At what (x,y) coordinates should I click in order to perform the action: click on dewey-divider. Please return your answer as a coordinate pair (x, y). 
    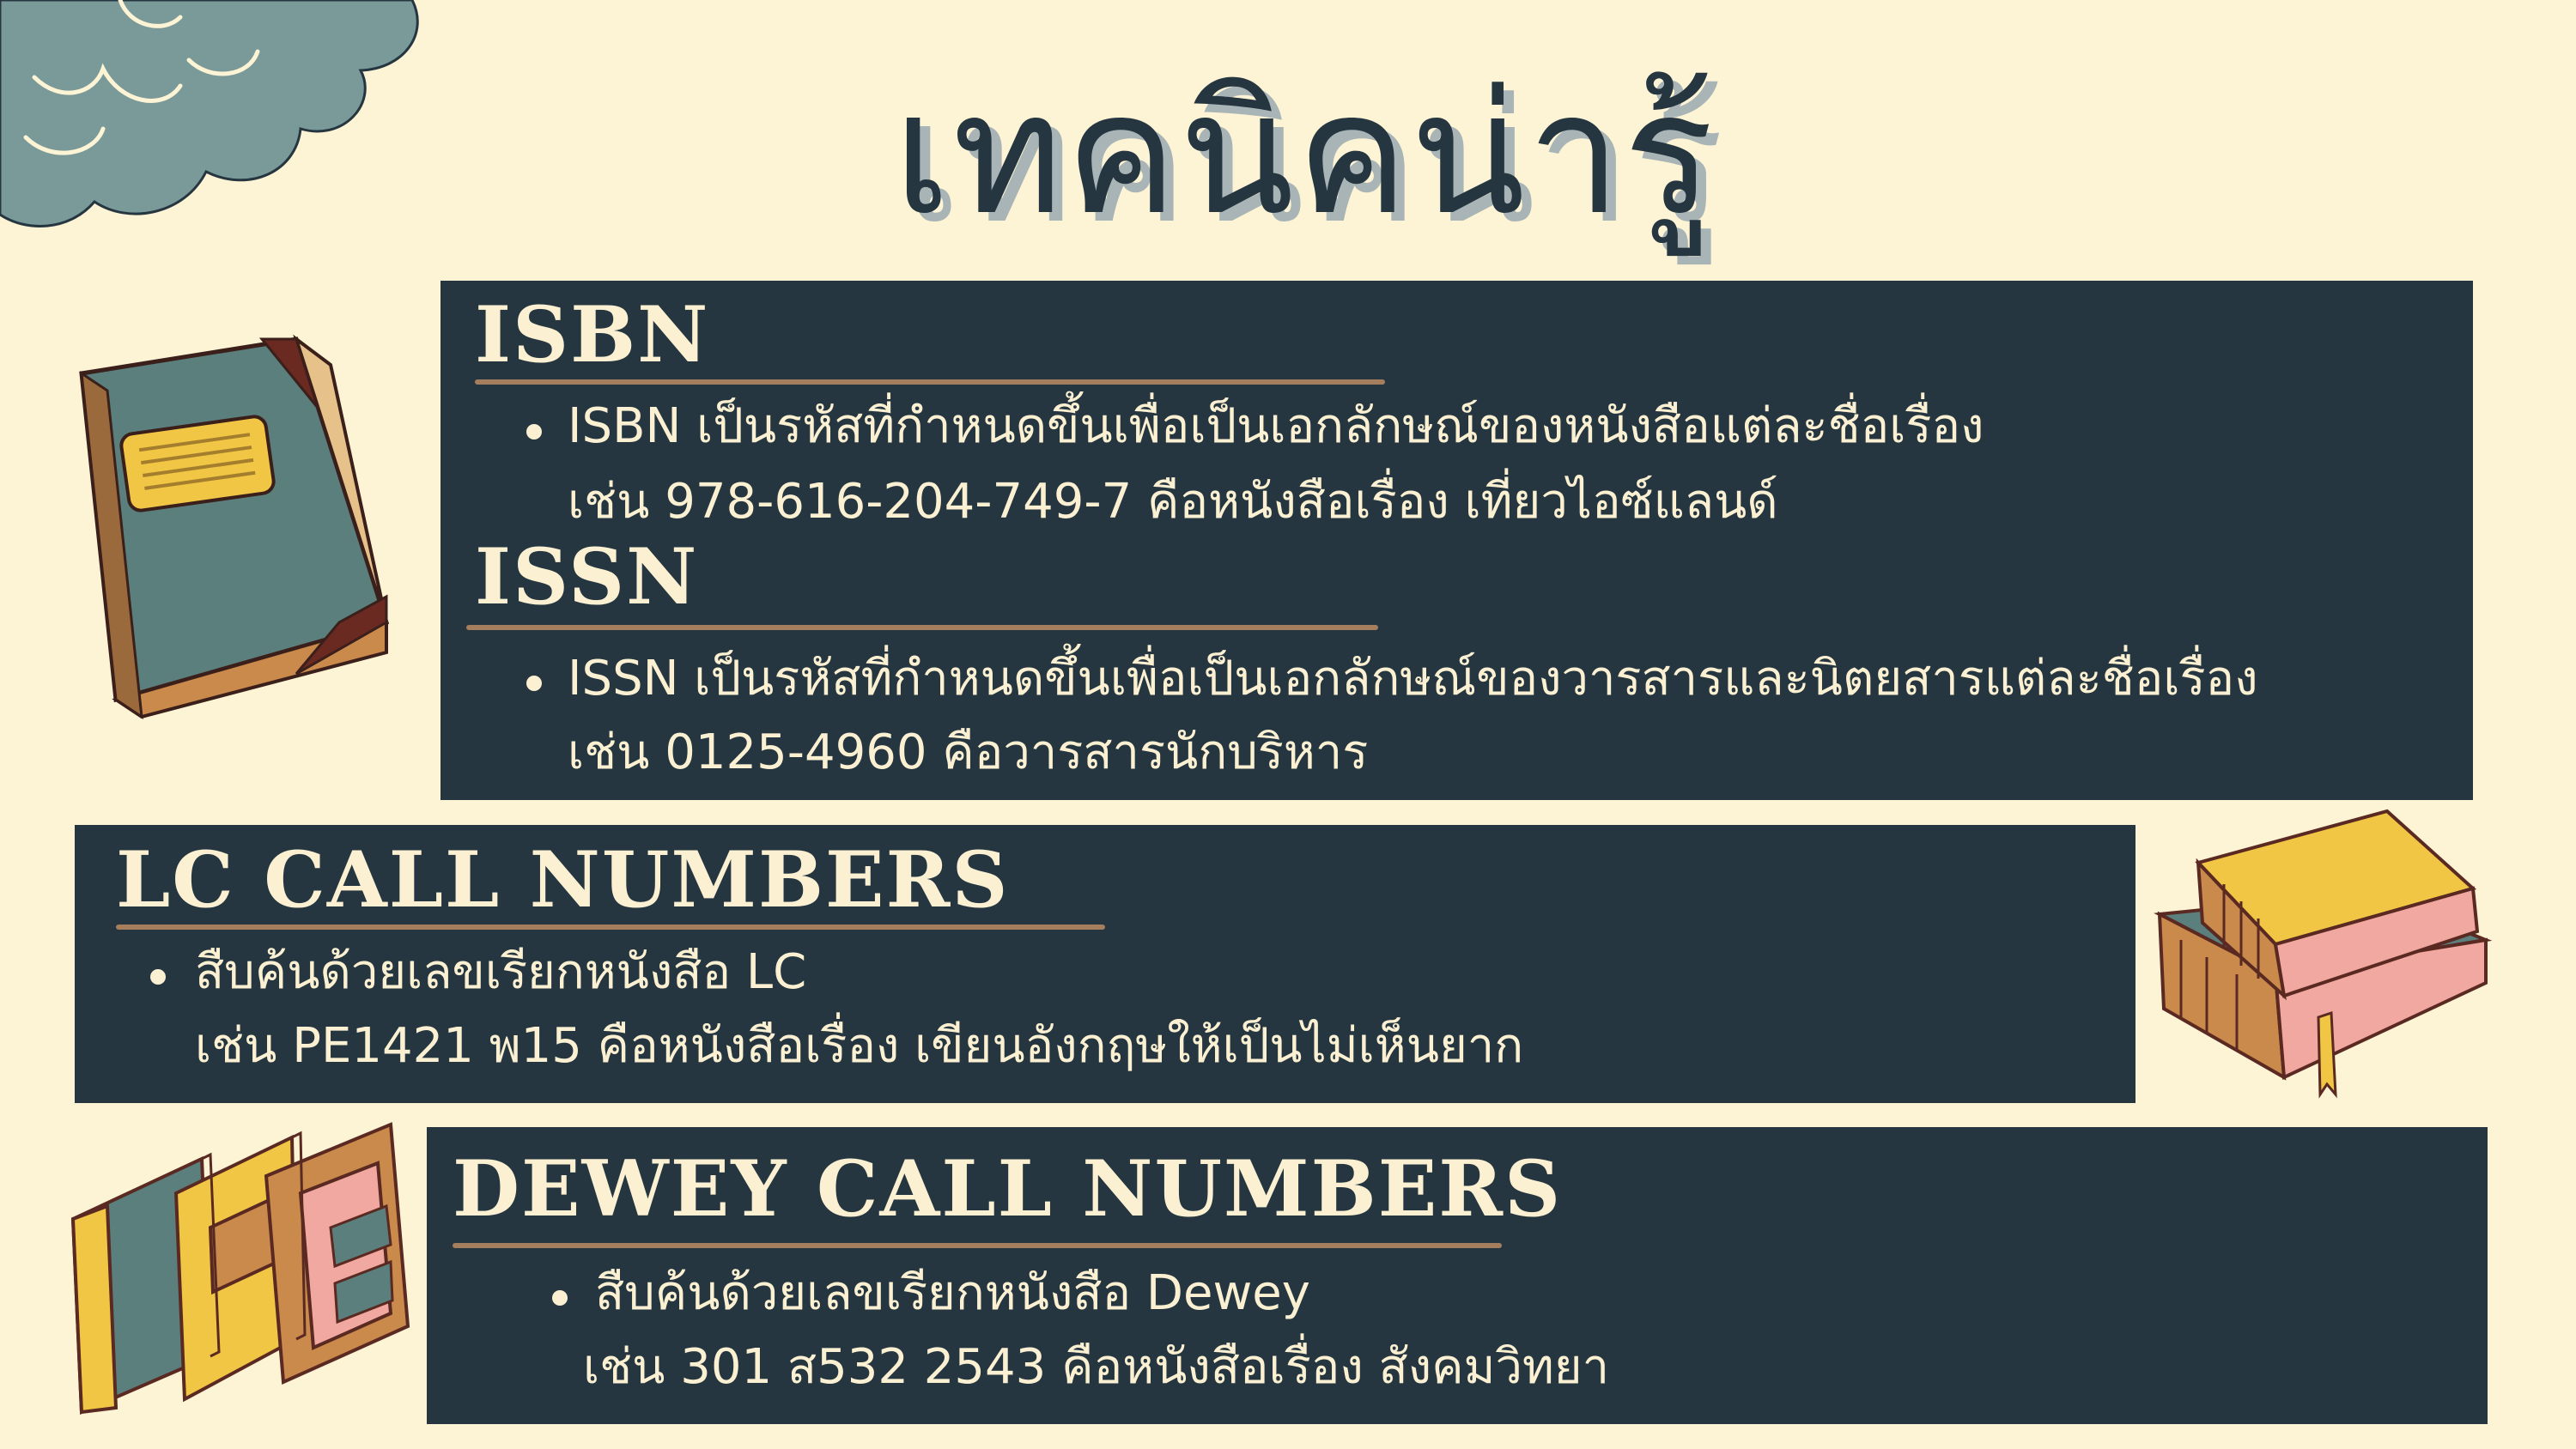
    Looking at the image, I should click on (977, 1245).